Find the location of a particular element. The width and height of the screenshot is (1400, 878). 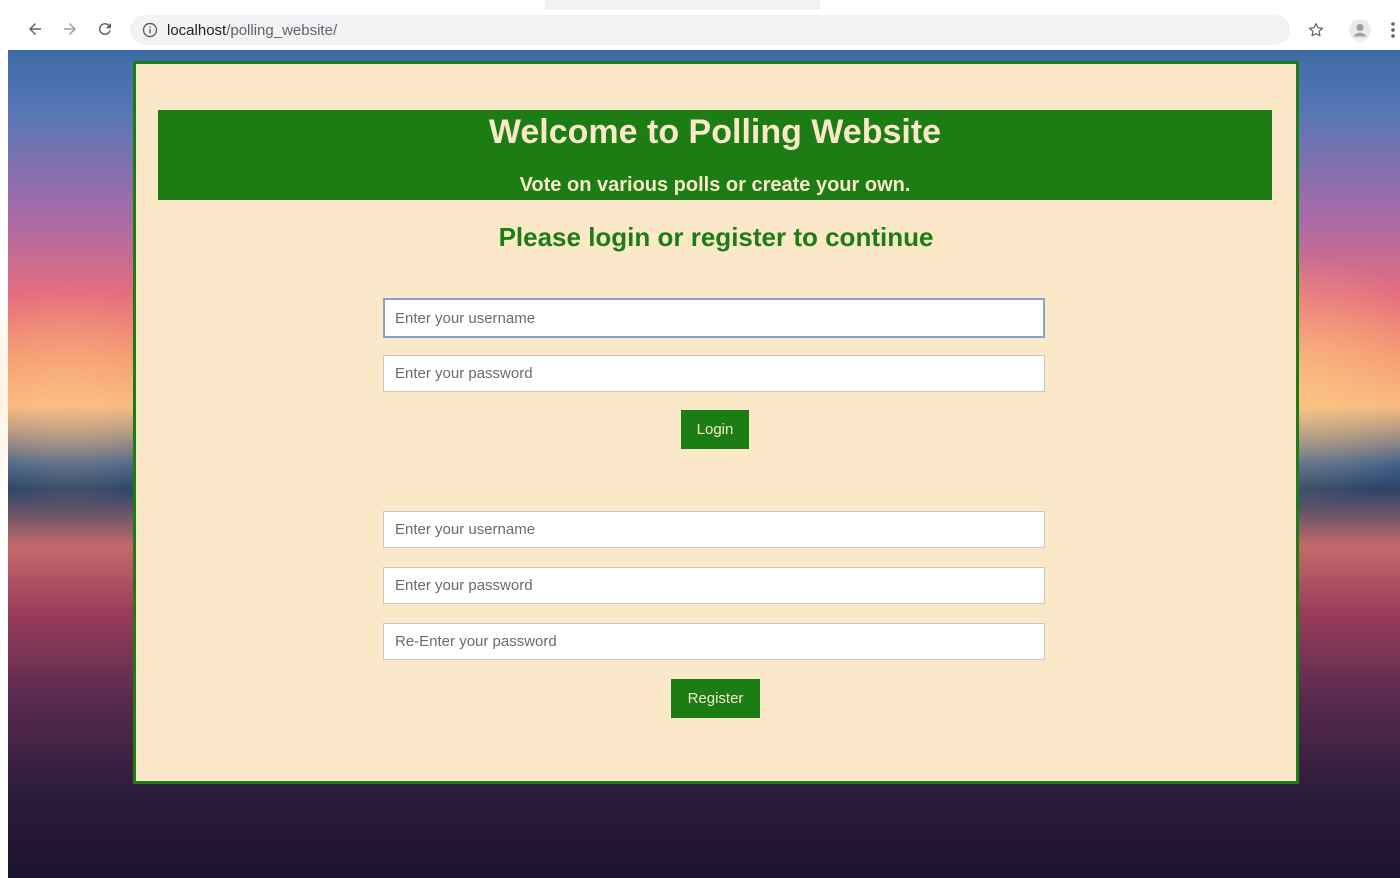

arrow-left-icon is located at coordinates (35, 29).